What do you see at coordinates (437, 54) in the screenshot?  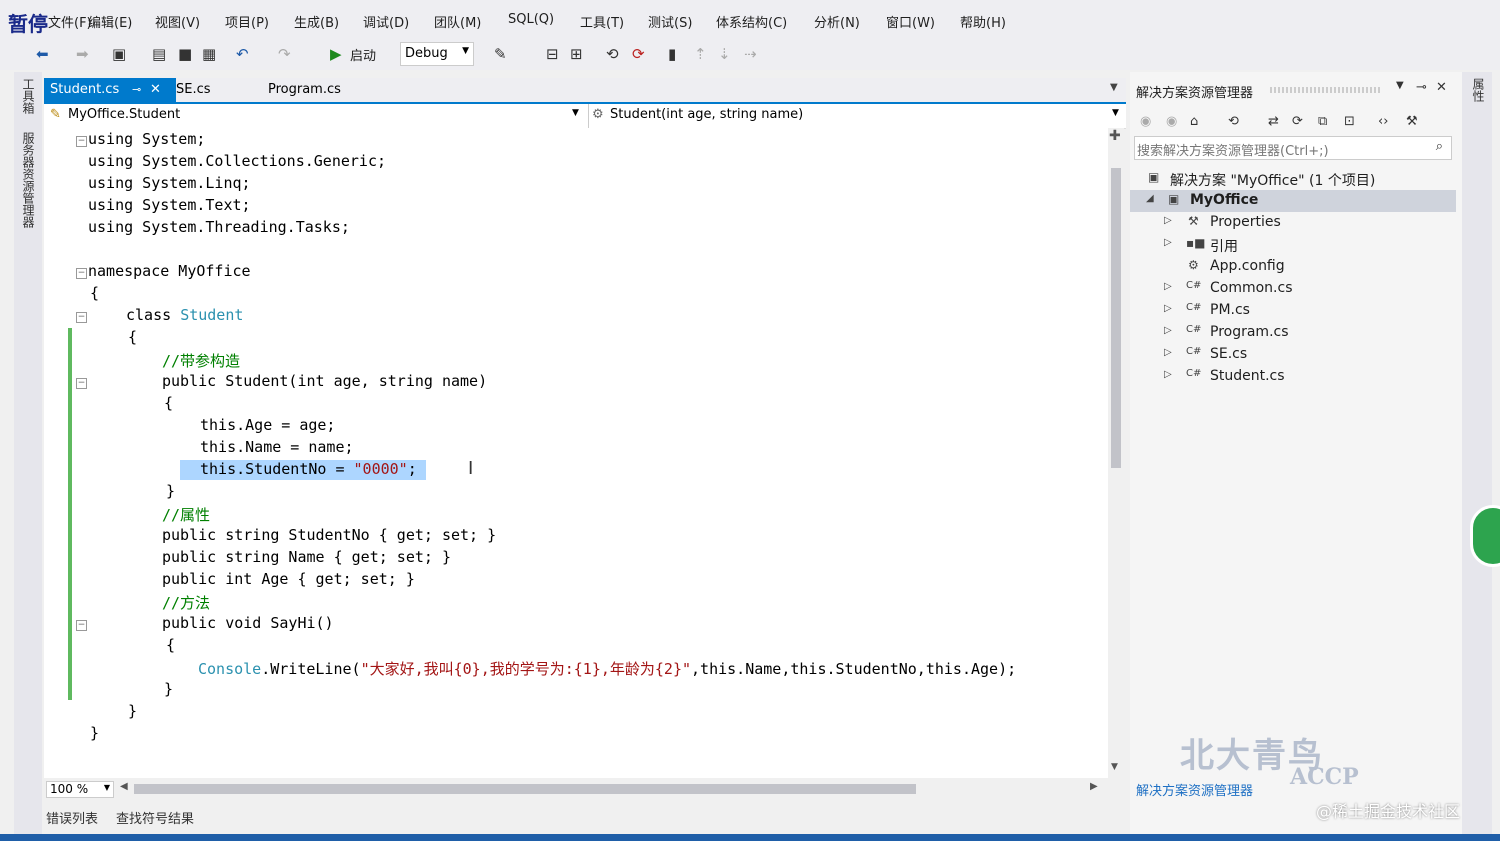 I see `configuration-select: Debug ▼` at bounding box center [437, 54].